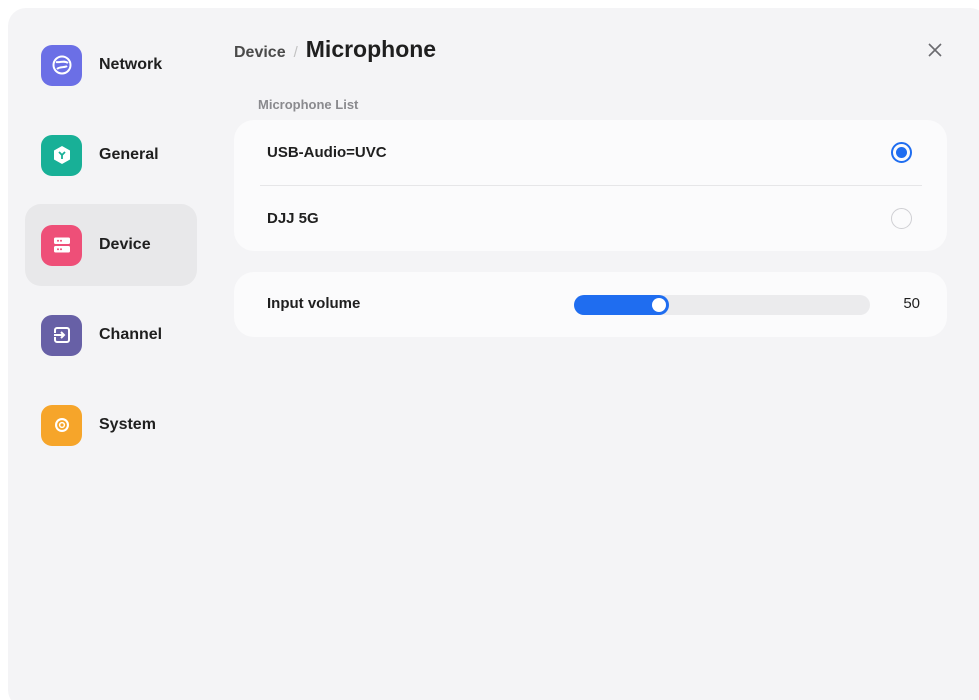 The height and width of the screenshot is (700, 979). Describe the element at coordinates (722, 305) in the screenshot. I see `volume-slider` at that location.